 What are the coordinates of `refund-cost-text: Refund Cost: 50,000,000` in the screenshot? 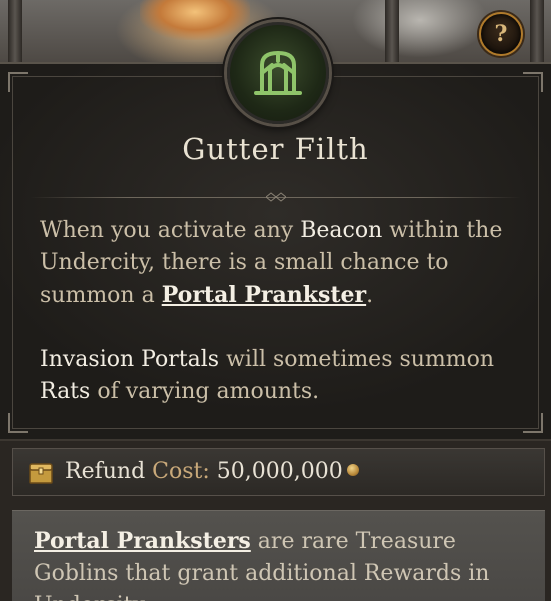 It's located at (212, 471).